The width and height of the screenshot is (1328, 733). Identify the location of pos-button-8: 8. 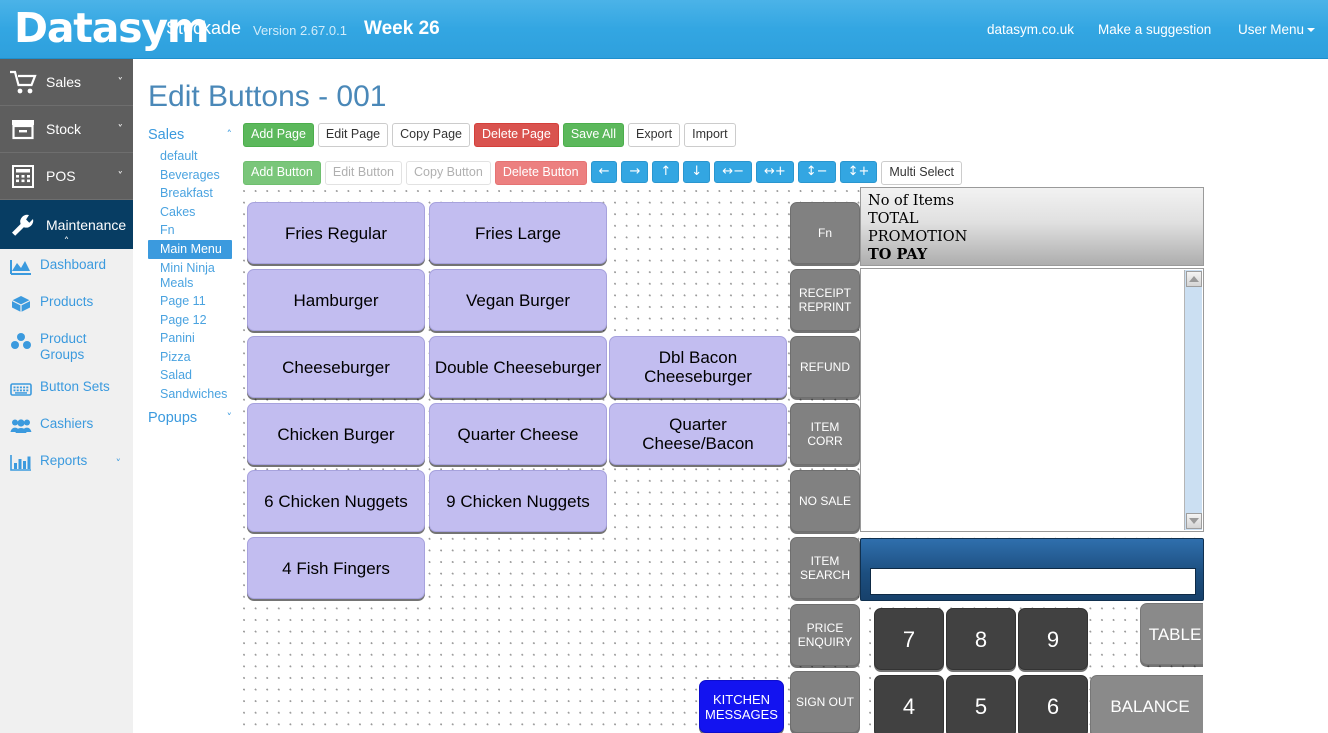
(981, 639).